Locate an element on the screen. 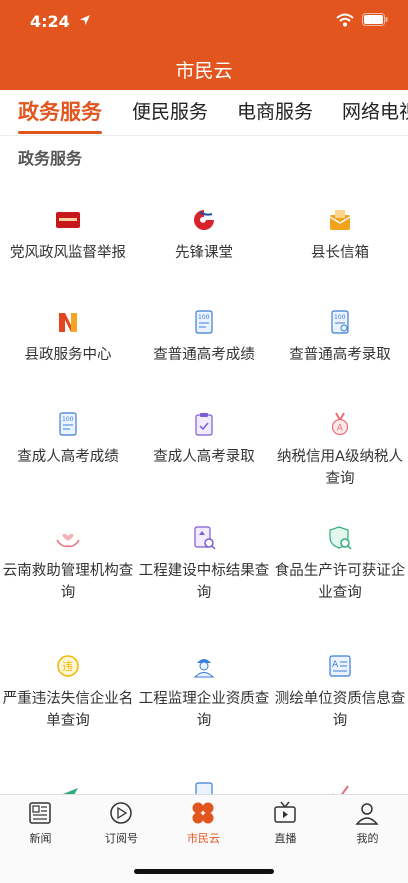 This screenshot has height=883, width=408. service-item-adult-exam-admission: 查成人高考录取 is located at coordinates (204, 445).